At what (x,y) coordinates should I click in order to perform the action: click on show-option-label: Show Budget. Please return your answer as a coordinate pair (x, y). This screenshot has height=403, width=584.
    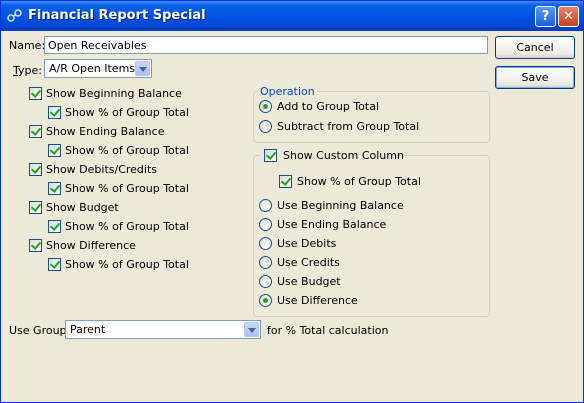
    Looking at the image, I should click on (82, 207).